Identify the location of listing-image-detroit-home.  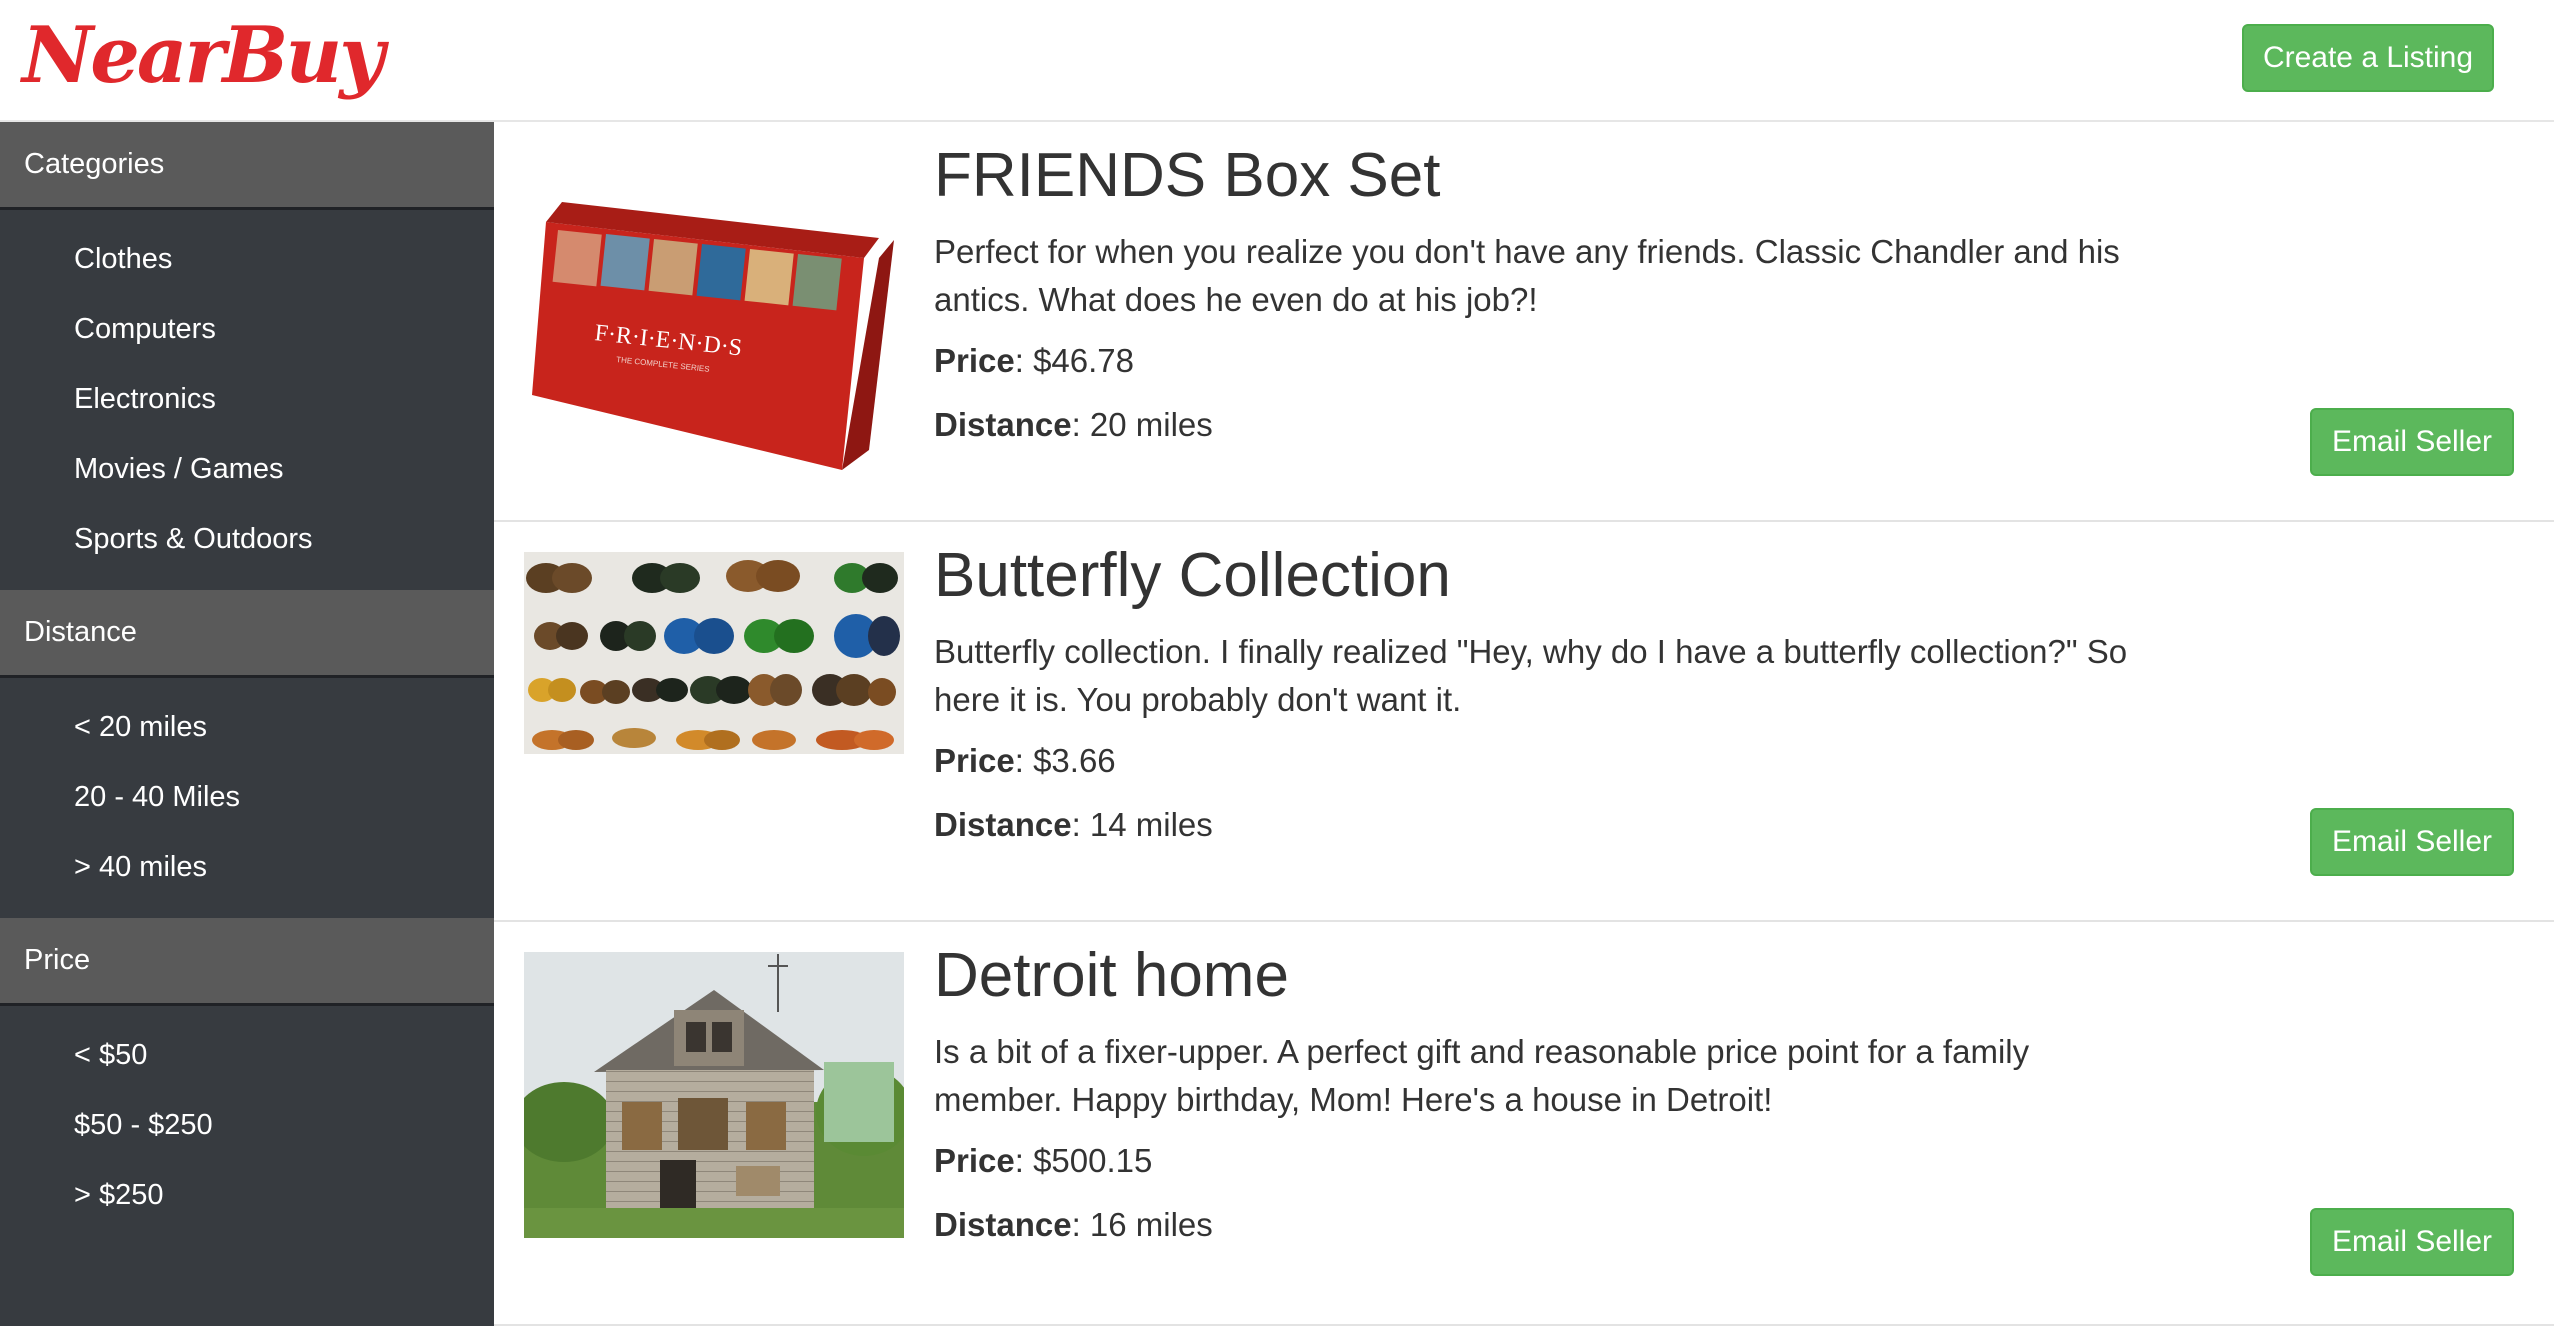
(714, 1095).